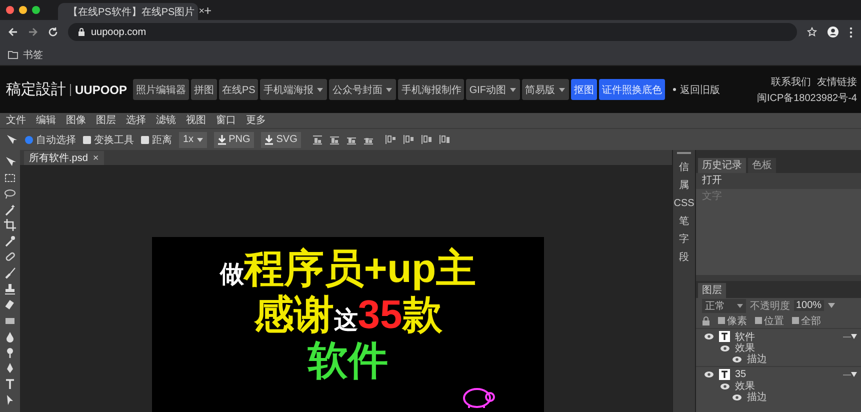 This screenshot has height=412, width=861. What do you see at coordinates (632, 89) in the screenshot?
I see `nav-button: 证件照换底色` at bounding box center [632, 89].